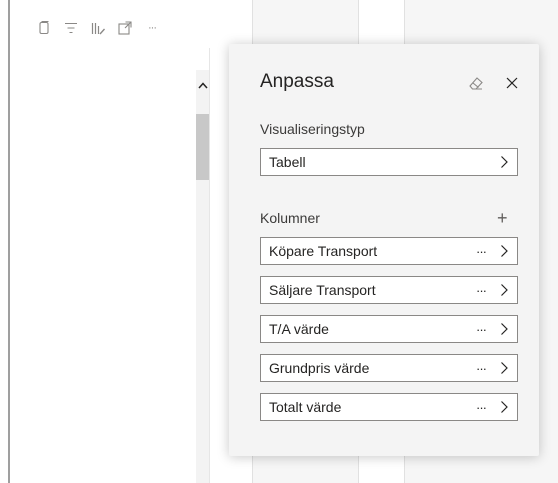 The height and width of the screenshot is (483, 558). I want to click on column-item-label: T/A värde, so click(299, 329).